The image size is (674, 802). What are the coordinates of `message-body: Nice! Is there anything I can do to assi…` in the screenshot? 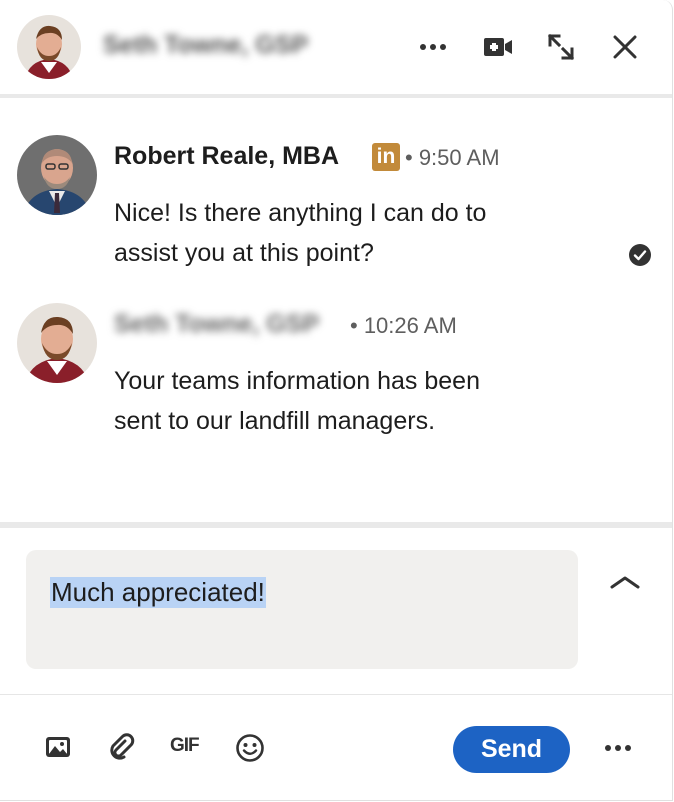 It's located at (300, 233).